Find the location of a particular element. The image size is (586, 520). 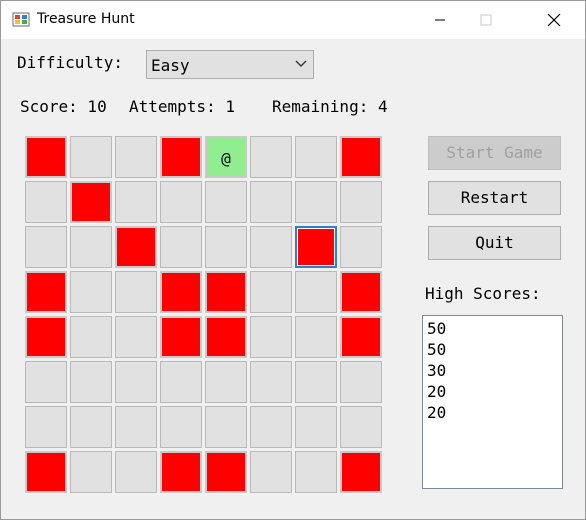

window-title: Treasure Hunt is located at coordinates (86, 19).